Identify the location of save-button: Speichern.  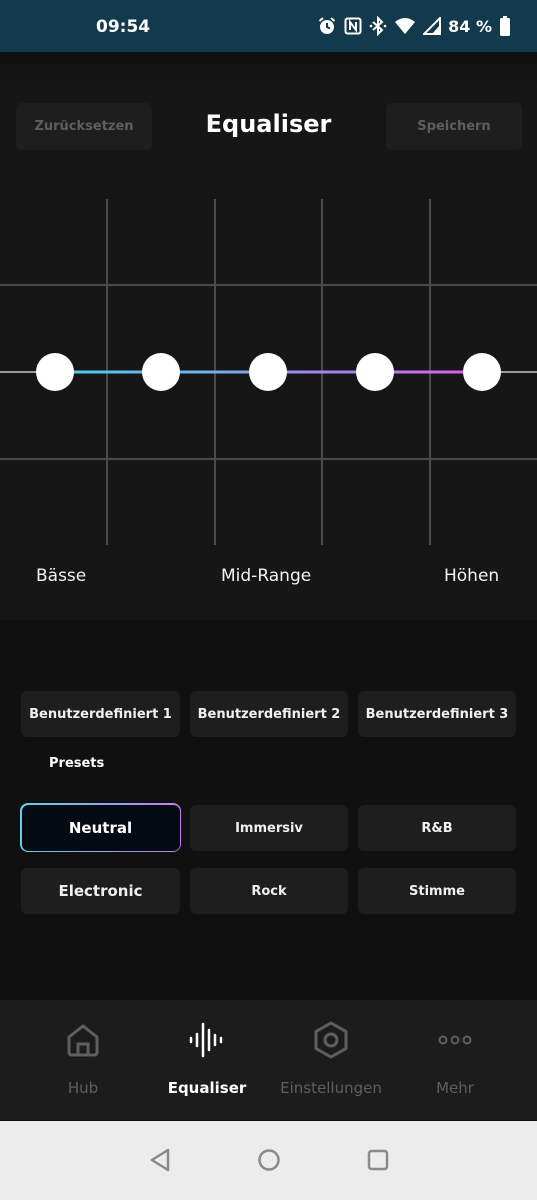
(454, 126).